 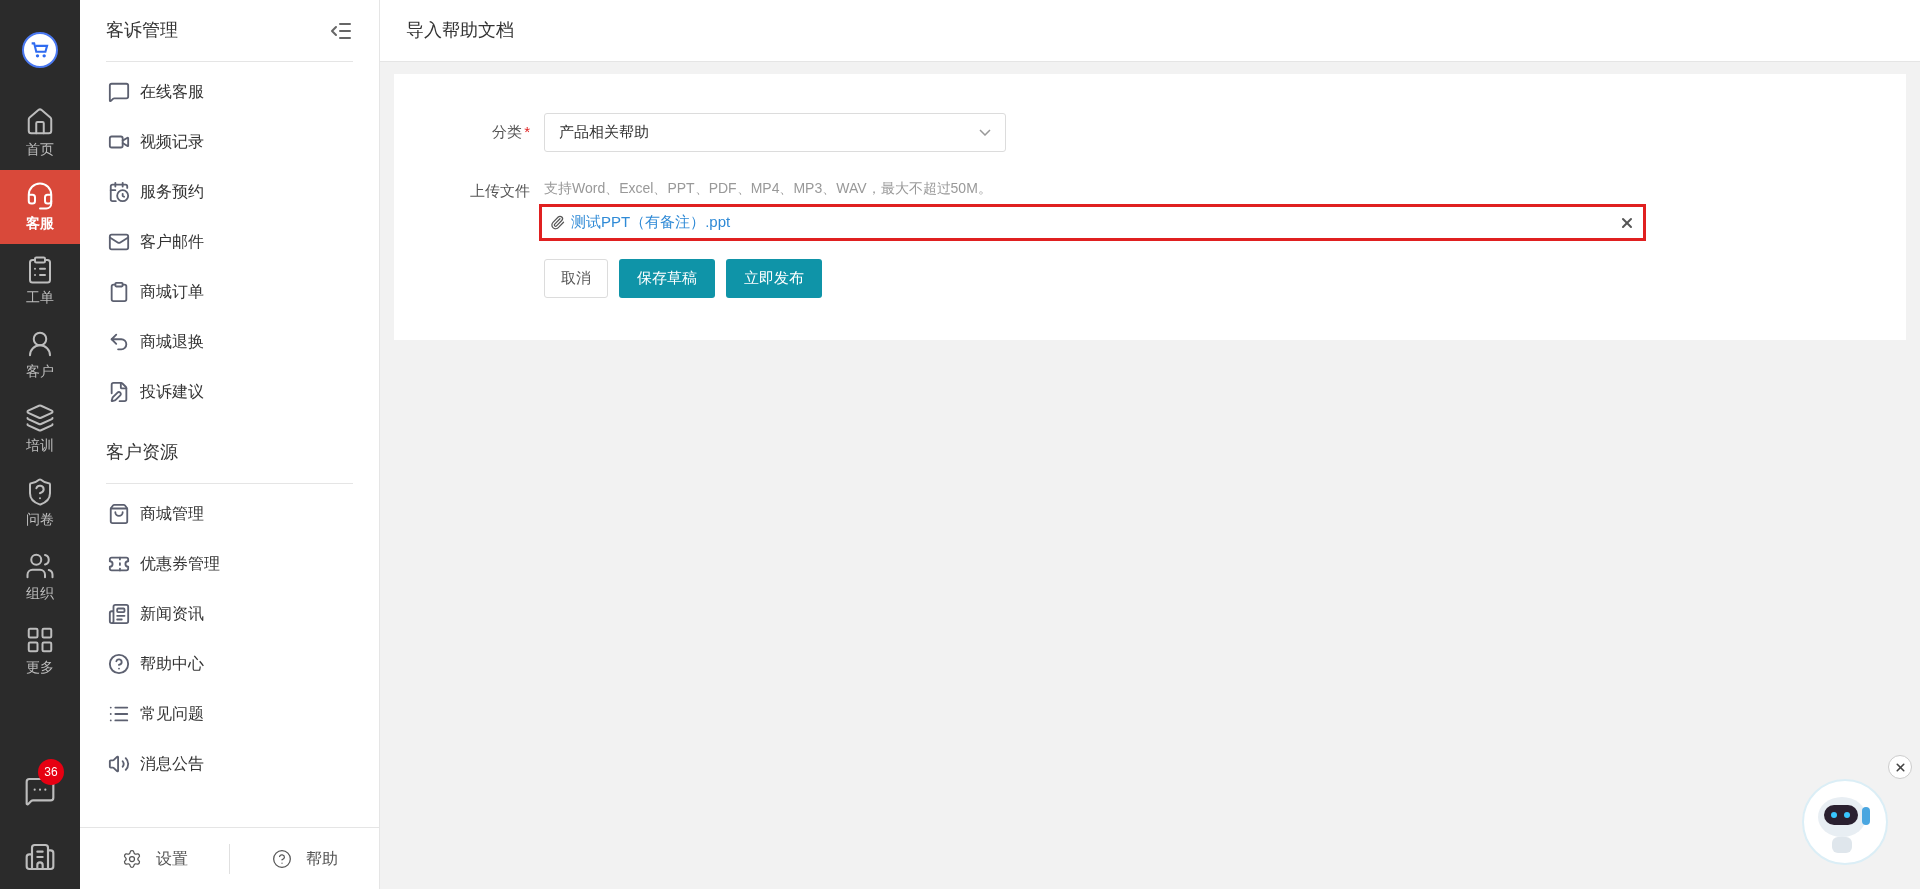 What do you see at coordinates (40, 417) in the screenshot?
I see `layers-icon` at bounding box center [40, 417].